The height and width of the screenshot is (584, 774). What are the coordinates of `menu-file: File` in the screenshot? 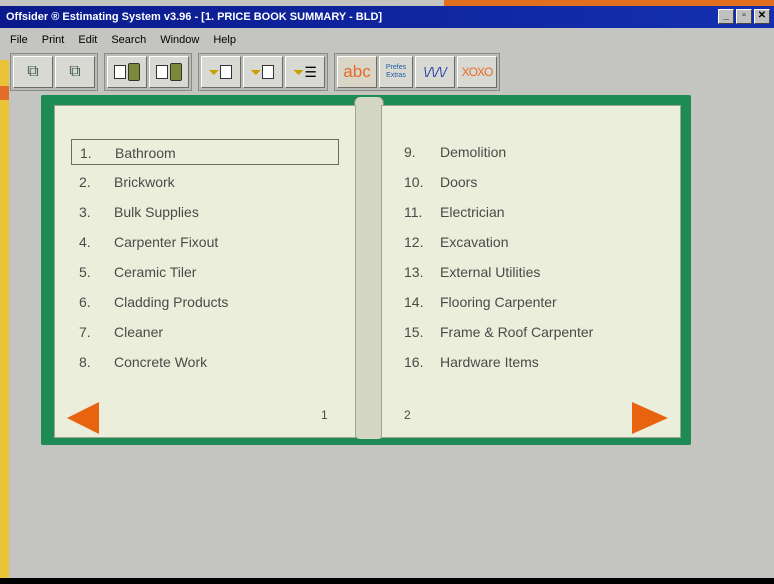 It's located at (19, 40).